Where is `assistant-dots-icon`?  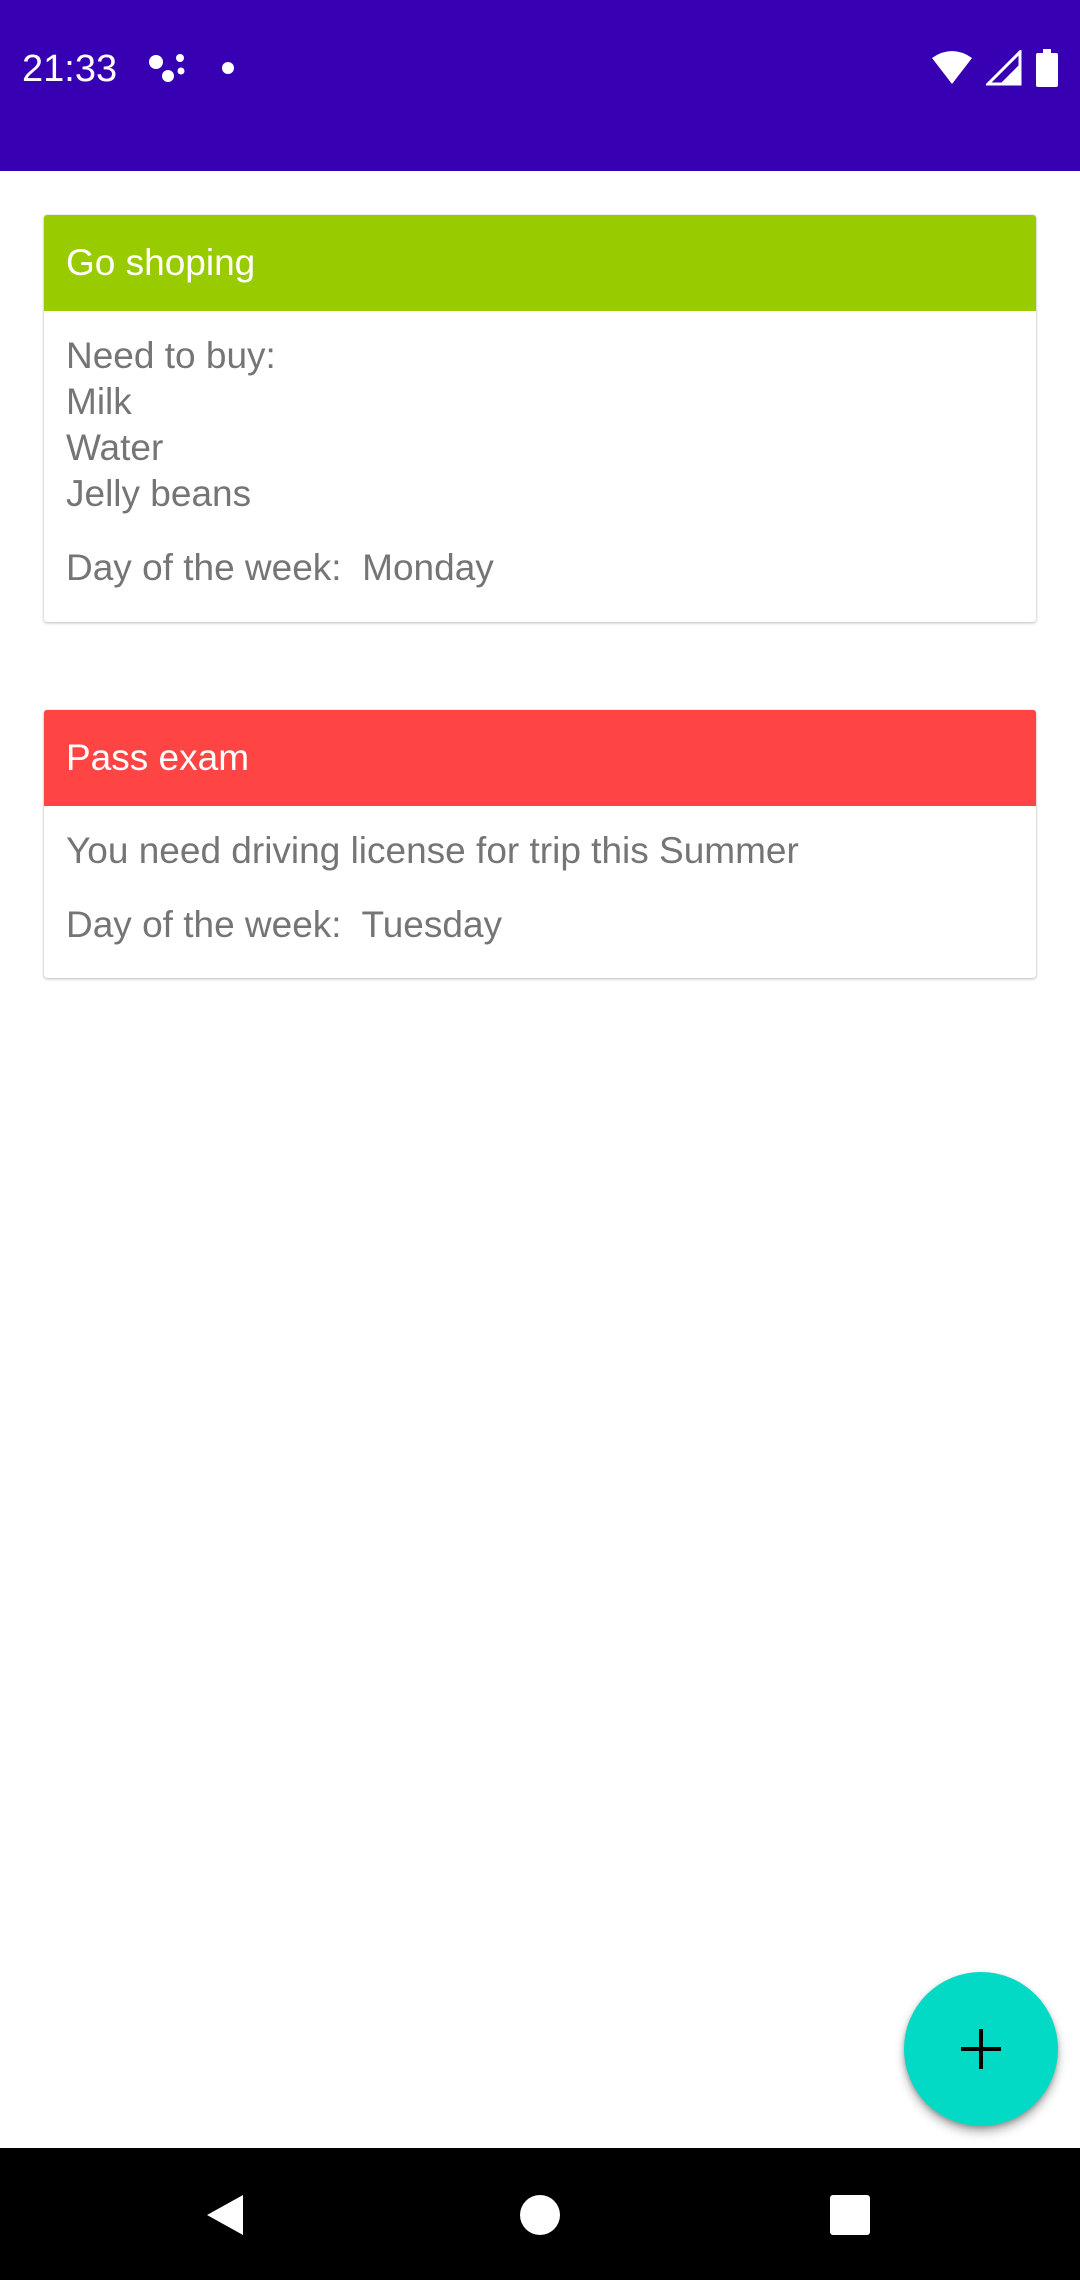 assistant-dots-icon is located at coordinates (191, 68).